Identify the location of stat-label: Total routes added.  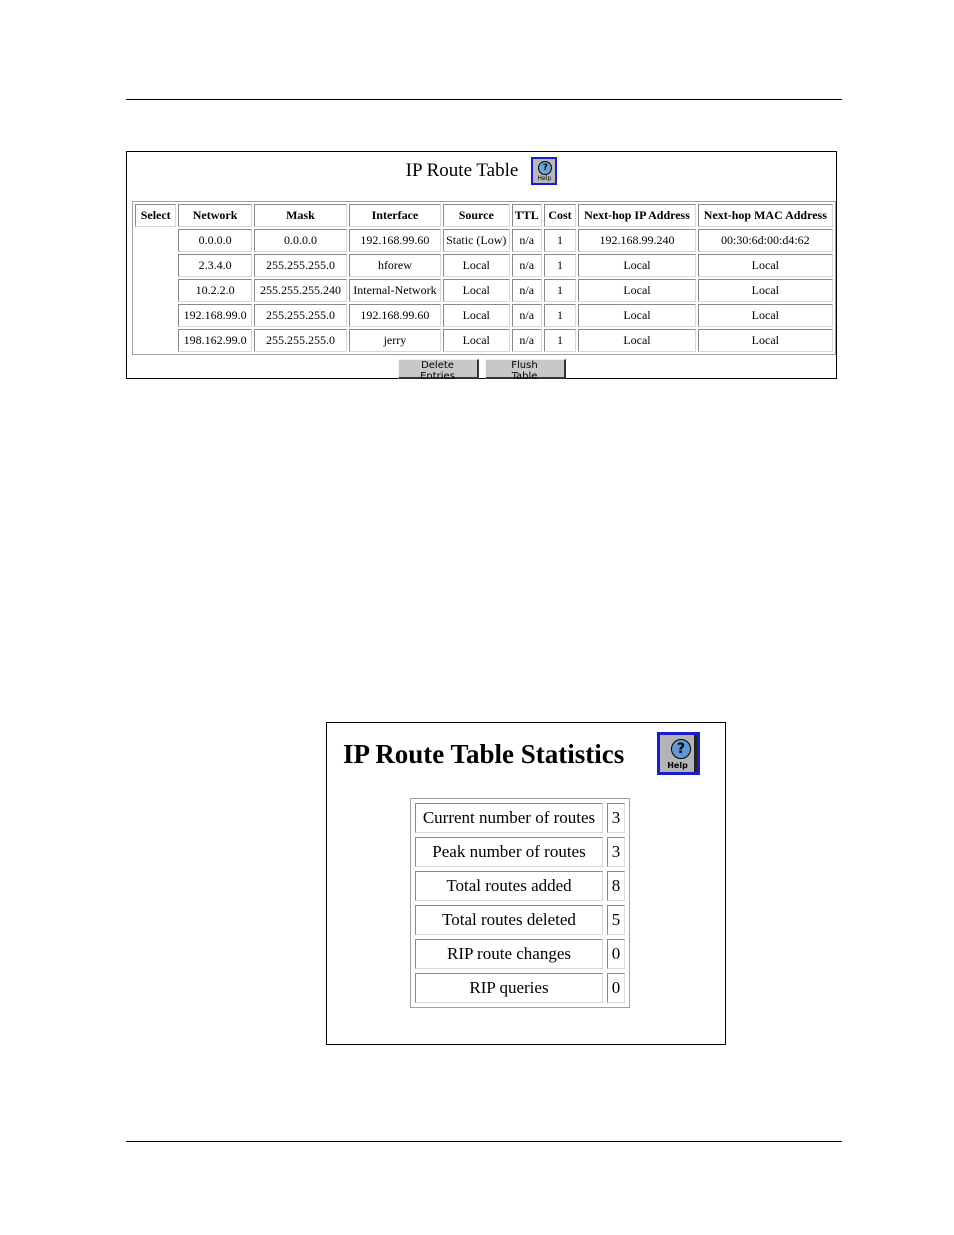
(509, 886).